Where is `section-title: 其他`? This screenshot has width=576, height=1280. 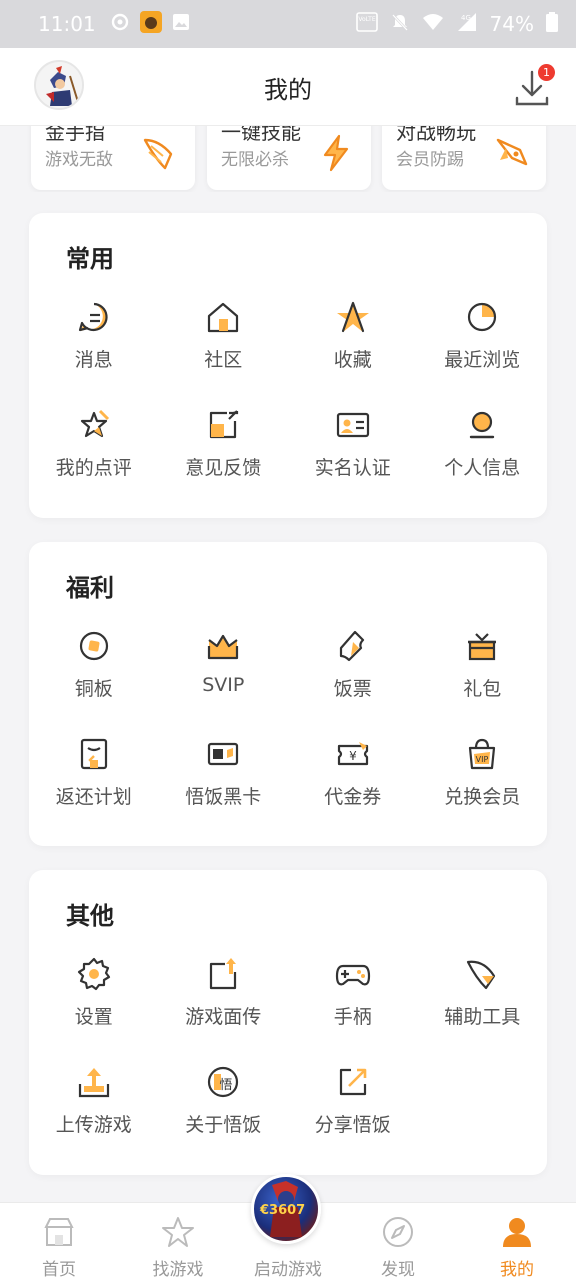
section-title: 其他 is located at coordinates (90, 916).